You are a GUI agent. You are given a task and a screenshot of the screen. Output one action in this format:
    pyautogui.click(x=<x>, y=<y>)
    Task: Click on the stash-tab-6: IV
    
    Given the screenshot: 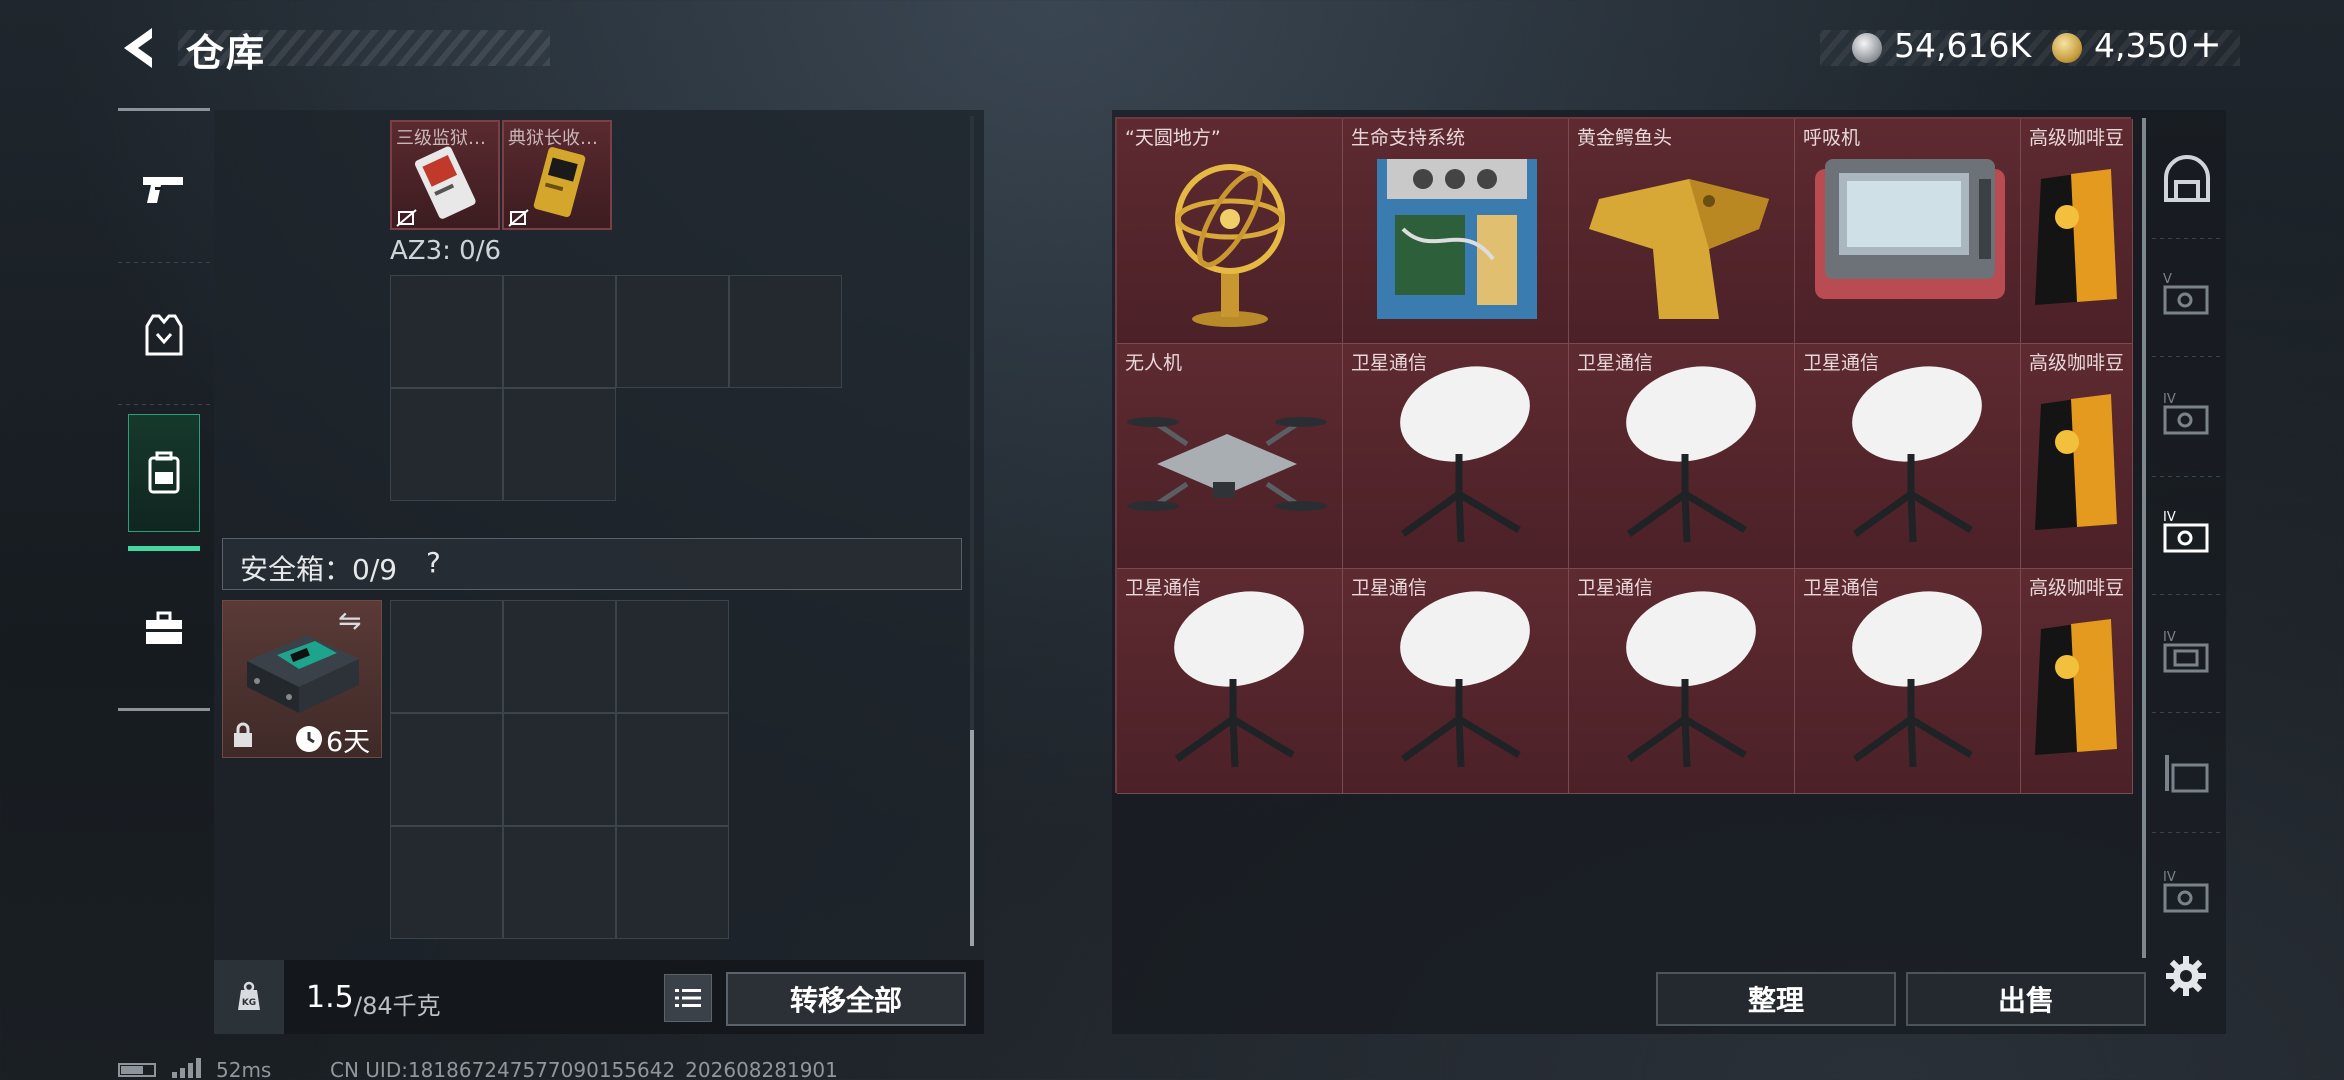 What is the action you would take?
    pyautogui.click(x=2187, y=893)
    